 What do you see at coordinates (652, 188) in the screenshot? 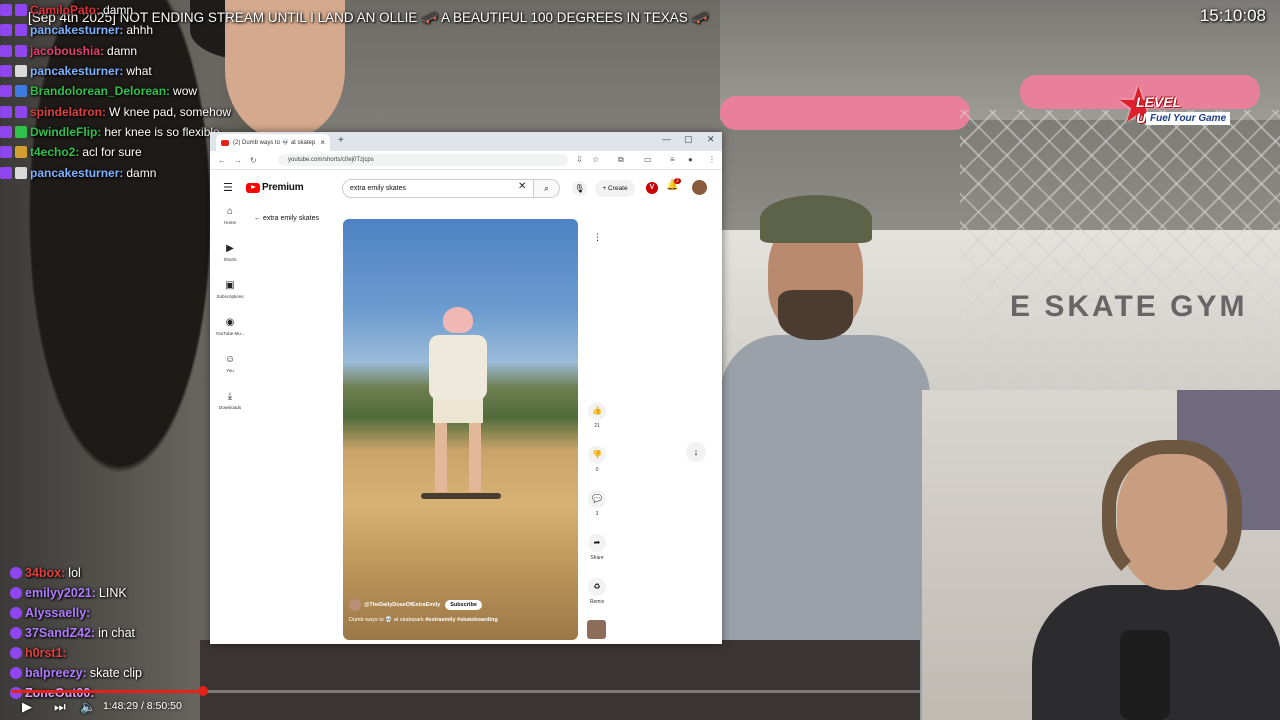
I see `channel-badge: V` at bounding box center [652, 188].